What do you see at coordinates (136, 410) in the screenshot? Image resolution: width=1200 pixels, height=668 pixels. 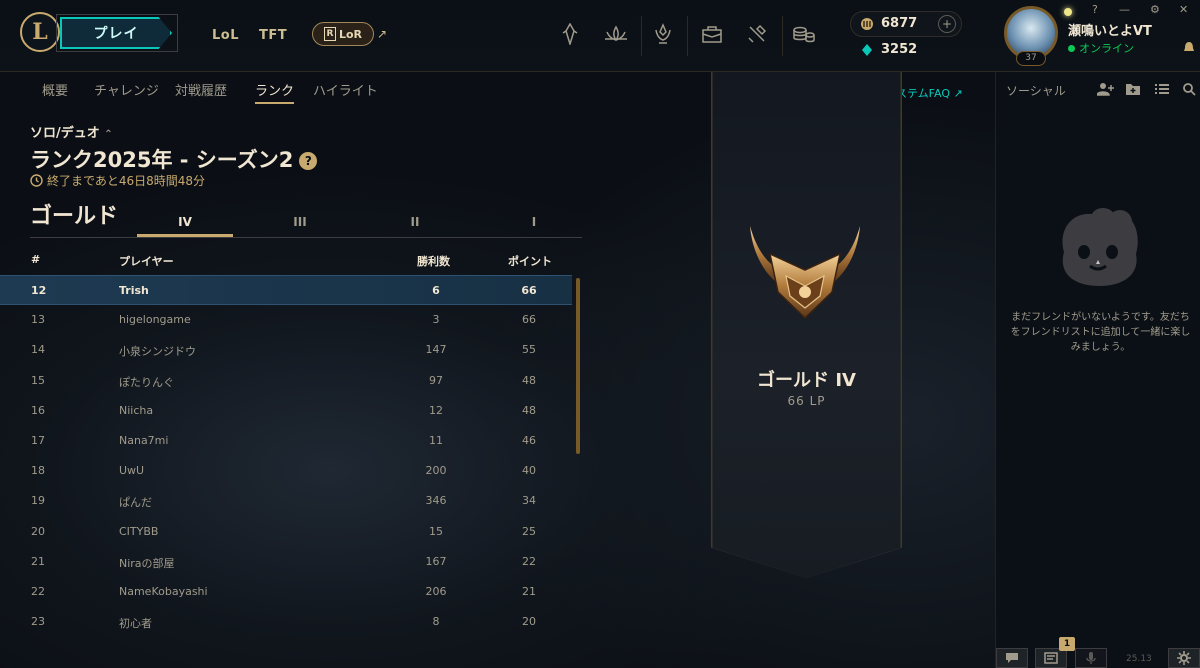 I see `player-cell: Niicha` at bounding box center [136, 410].